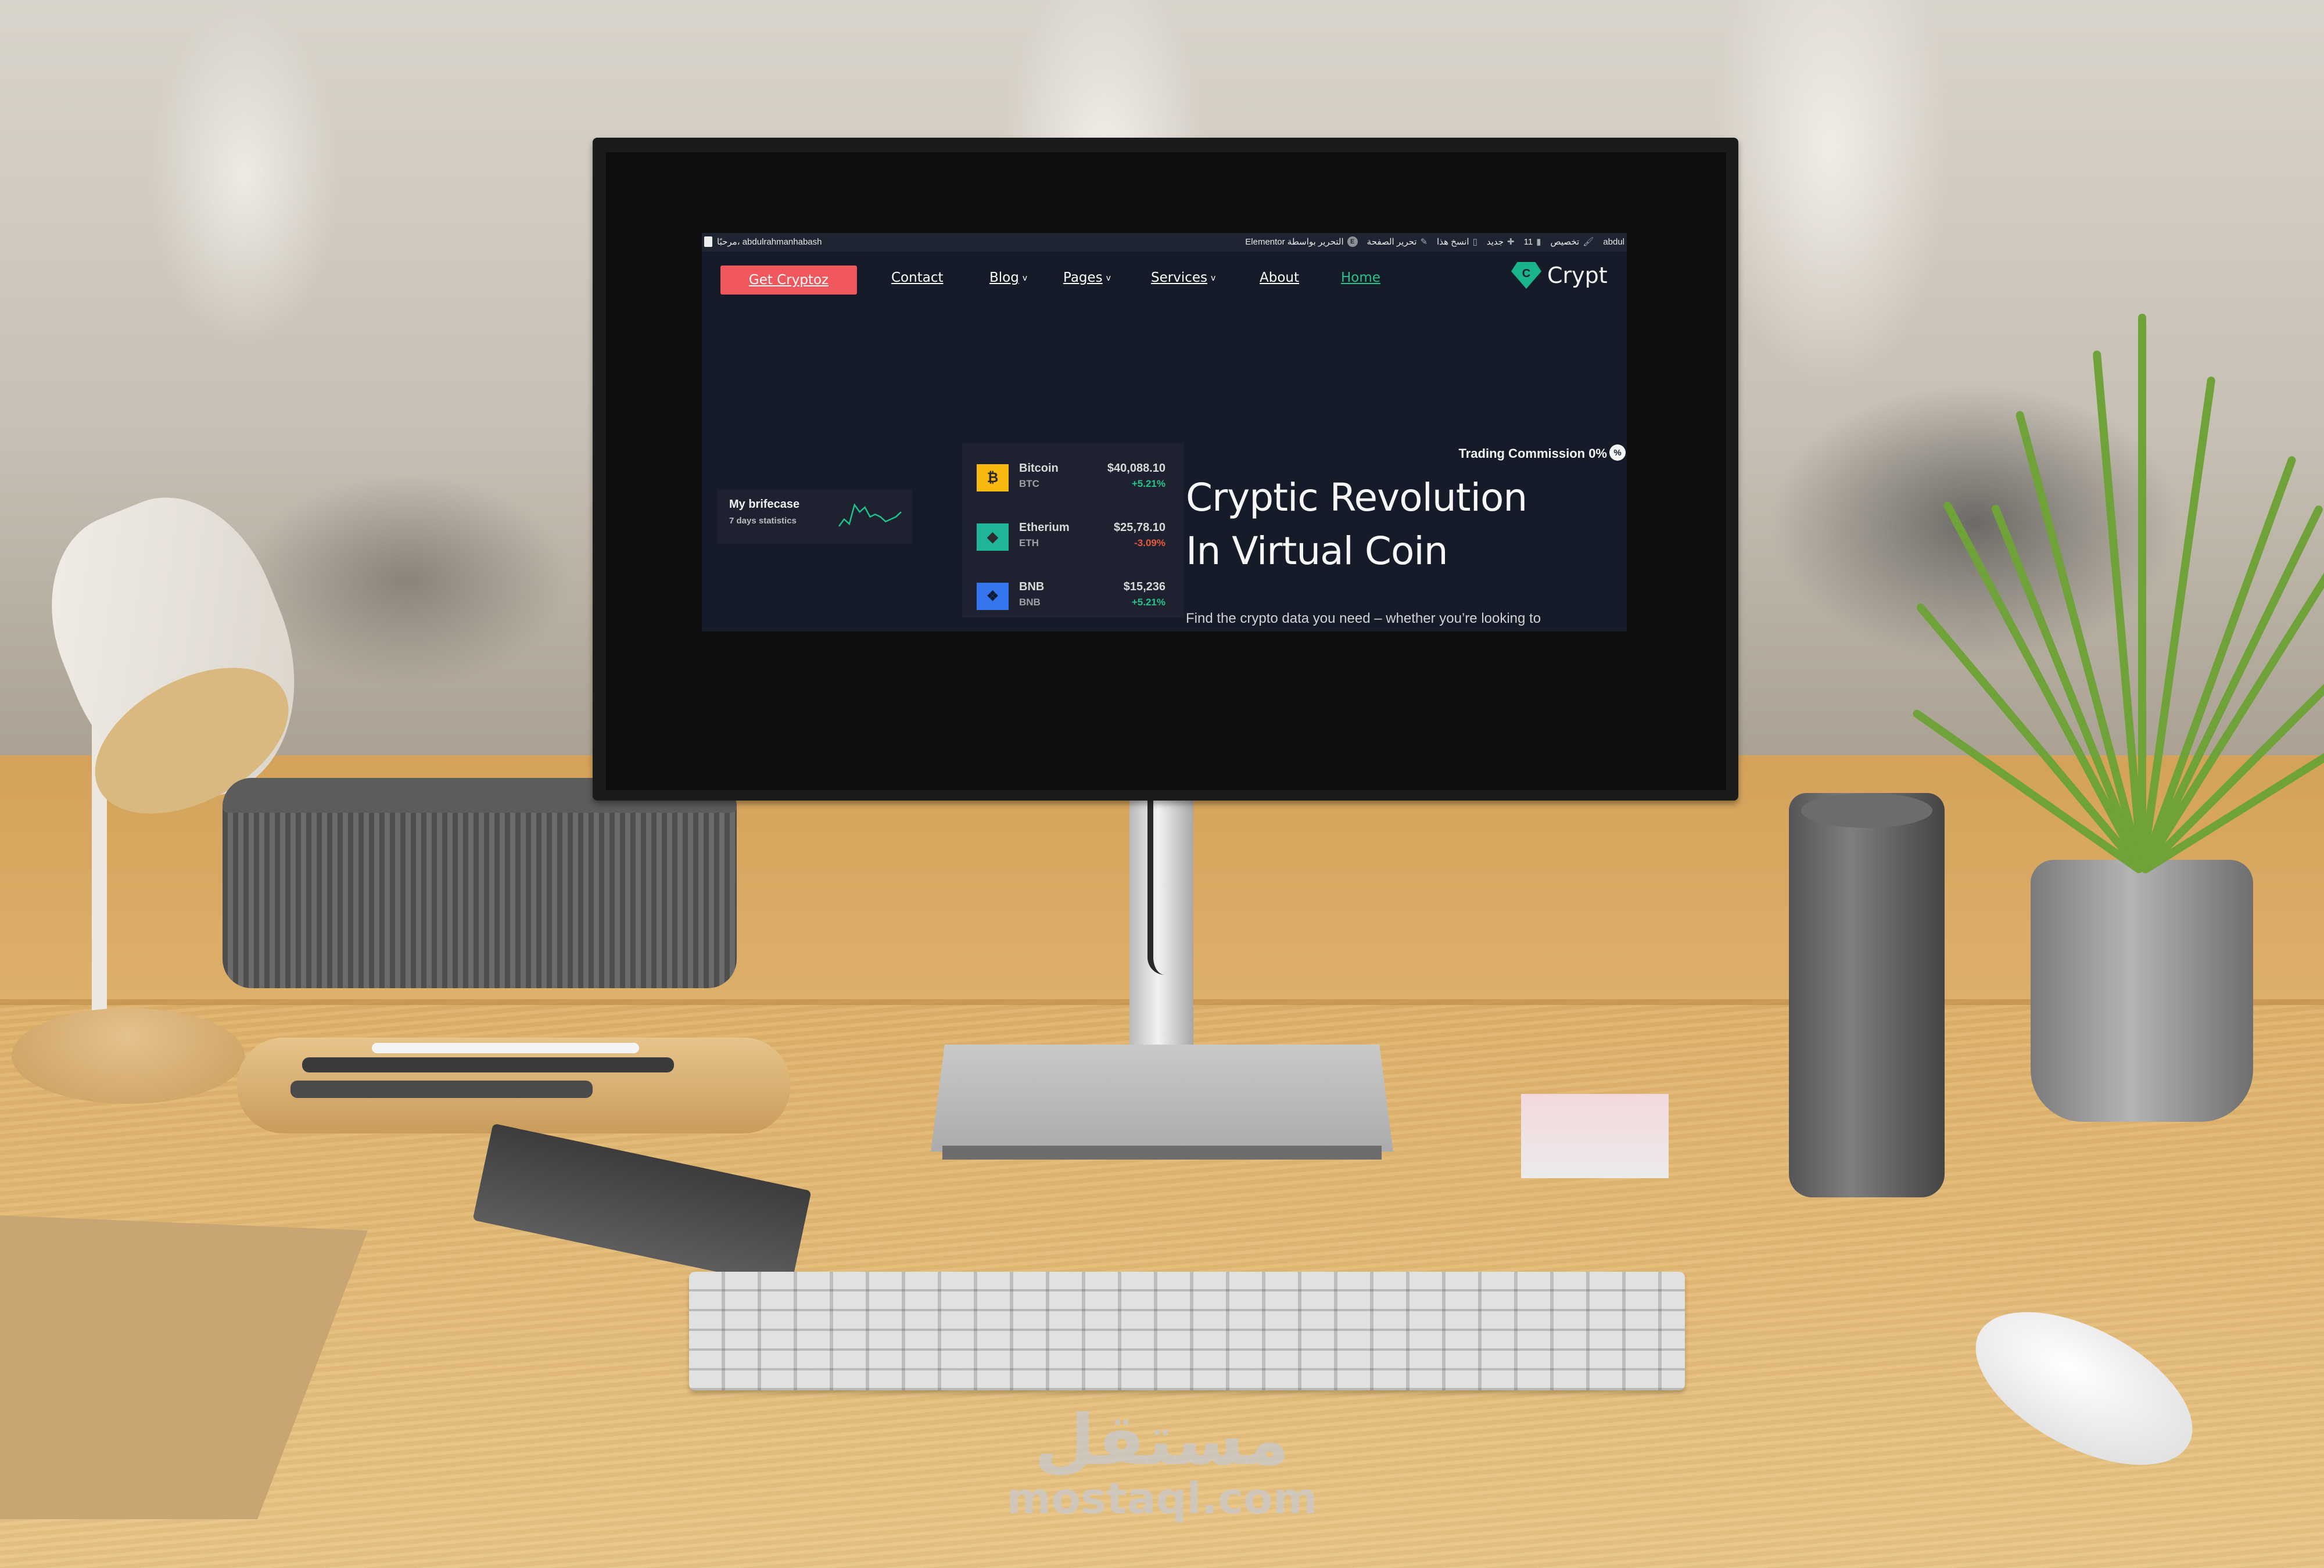 The height and width of the screenshot is (1568, 2324). I want to click on admin-site-link: abdul, so click(1613, 242).